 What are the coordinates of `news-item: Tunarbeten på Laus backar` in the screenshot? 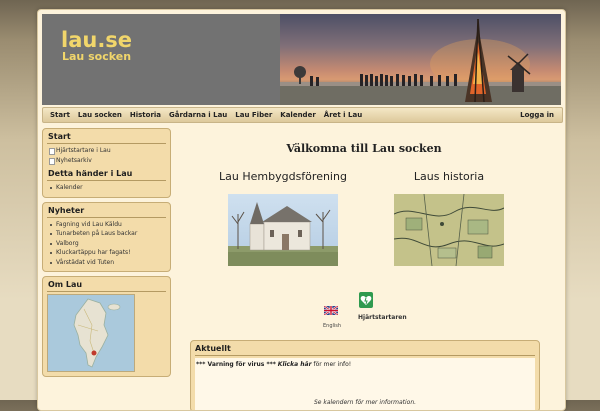 It's located at (106, 234).